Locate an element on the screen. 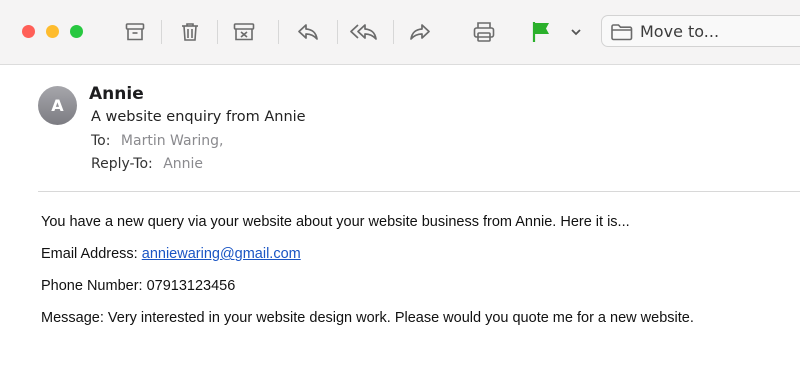  delete-button is located at coordinates (190, 32).